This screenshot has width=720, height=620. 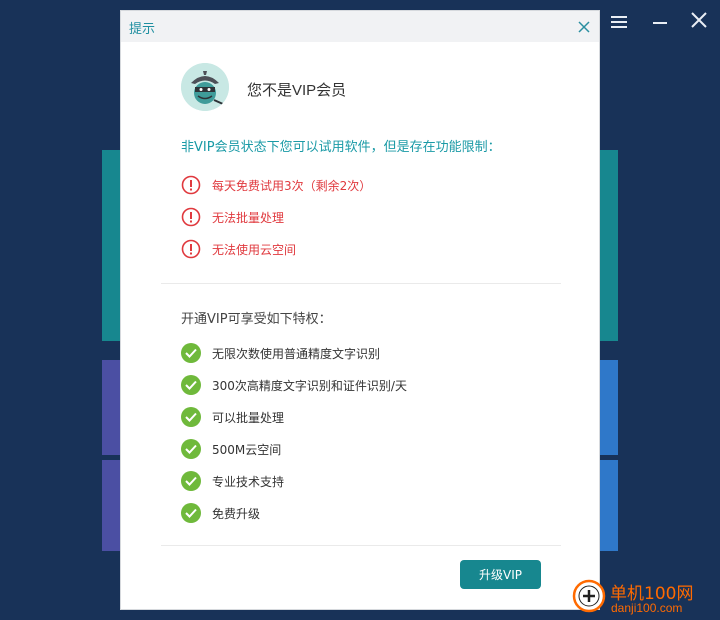 I want to click on hamburger-menu-icon, so click(x=619, y=23).